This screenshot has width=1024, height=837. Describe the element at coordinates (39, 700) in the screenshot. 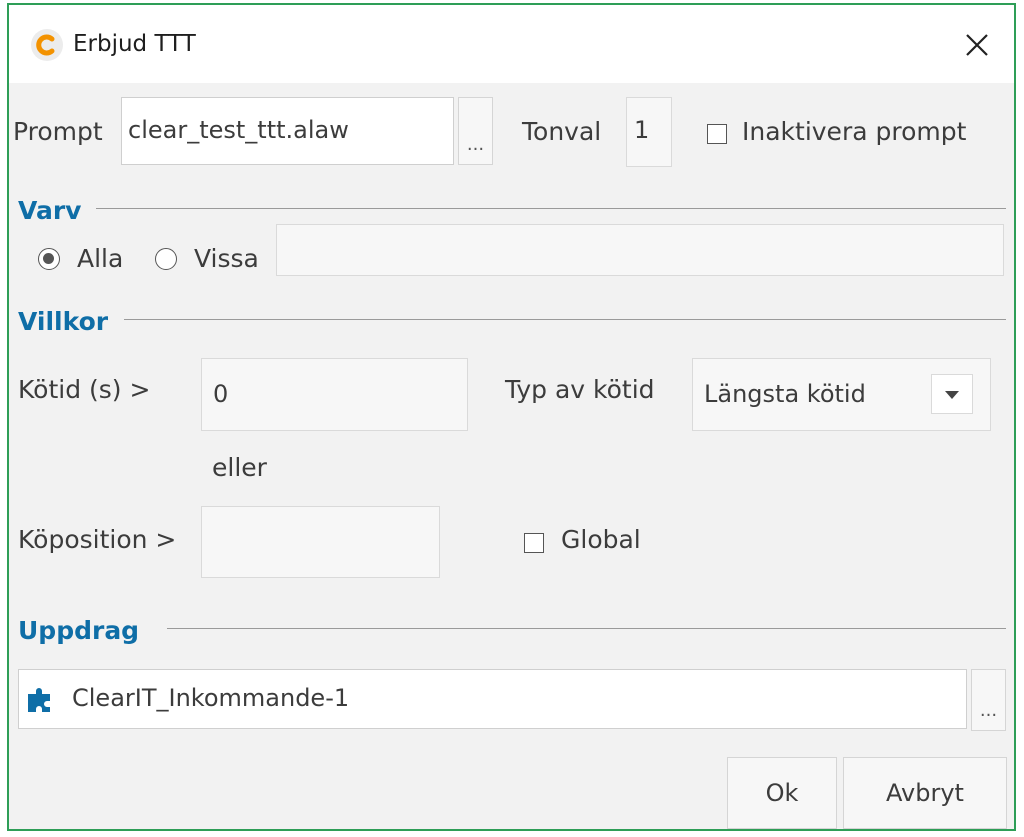

I see `puzzle-icon` at that location.